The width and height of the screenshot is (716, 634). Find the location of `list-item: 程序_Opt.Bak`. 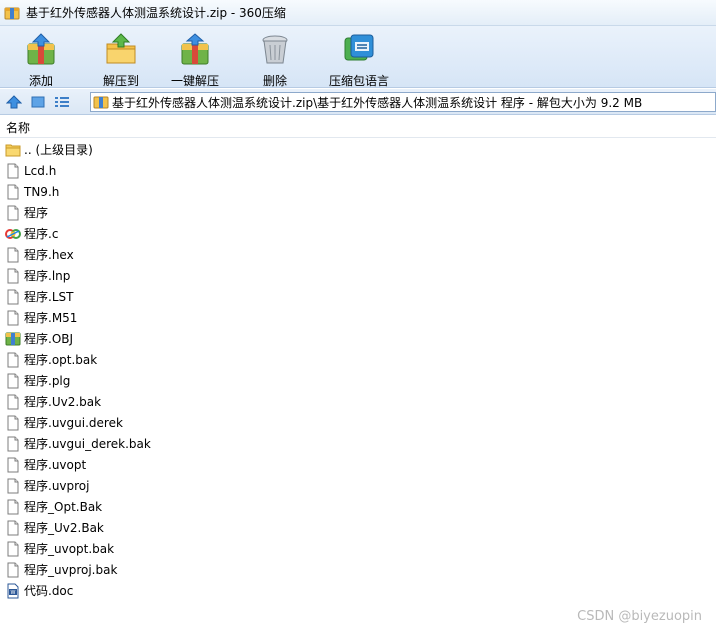

list-item: 程序_Opt.Bak is located at coordinates (358, 506).